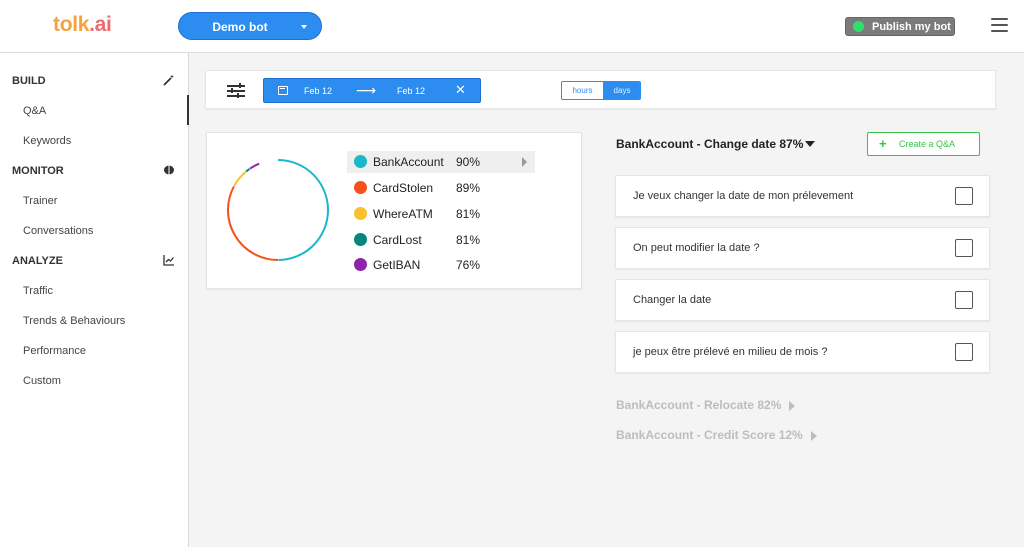  Describe the element at coordinates (460, 90) in the screenshot. I see `close-icon: ✕` at that location.